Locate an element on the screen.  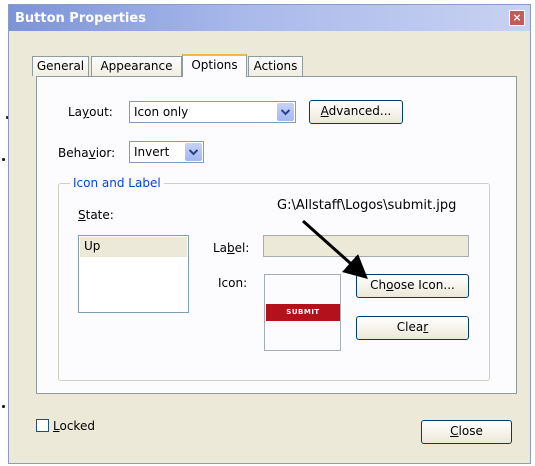
annotation-arrow is located at coordinates (335, 249).